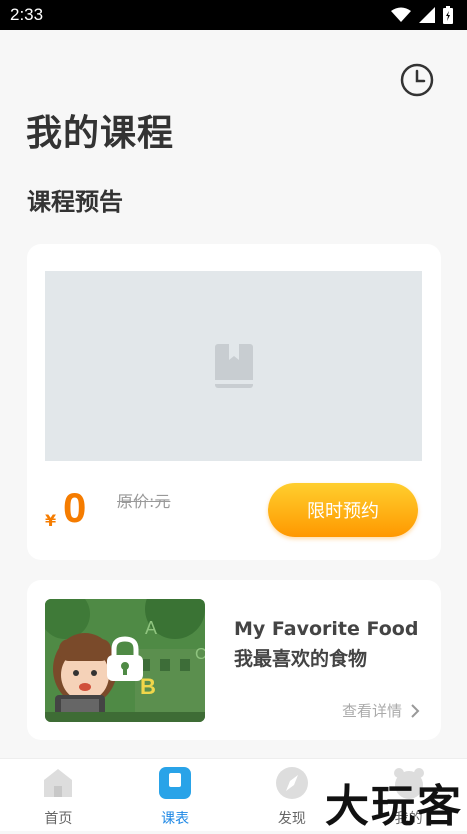 This screenshot has width=467, height=834. Describe the element at coordinates (372, 711) in the screenshot. I see `view-details-label: 查看详情` at that location.